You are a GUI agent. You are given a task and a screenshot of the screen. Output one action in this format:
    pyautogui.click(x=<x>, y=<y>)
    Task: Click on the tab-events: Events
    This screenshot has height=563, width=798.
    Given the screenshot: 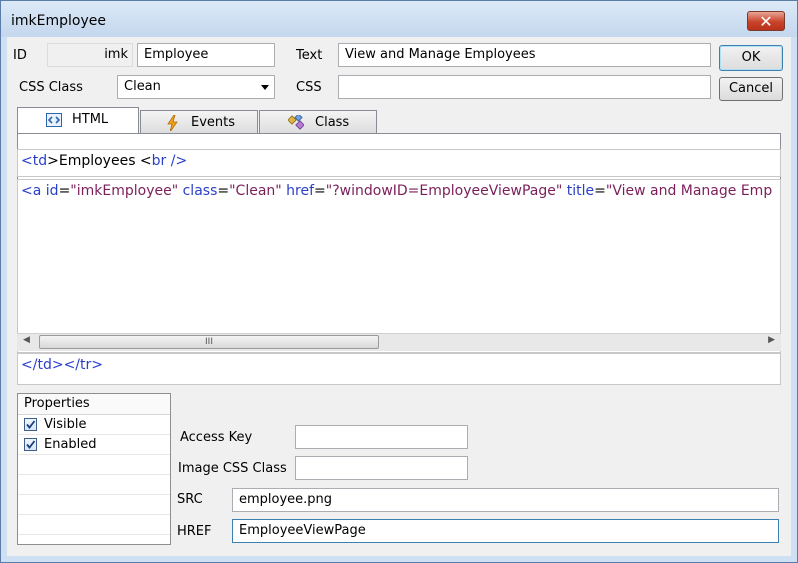 What is the action you would take?
    pyautogui.click(x=199, y=122)
    